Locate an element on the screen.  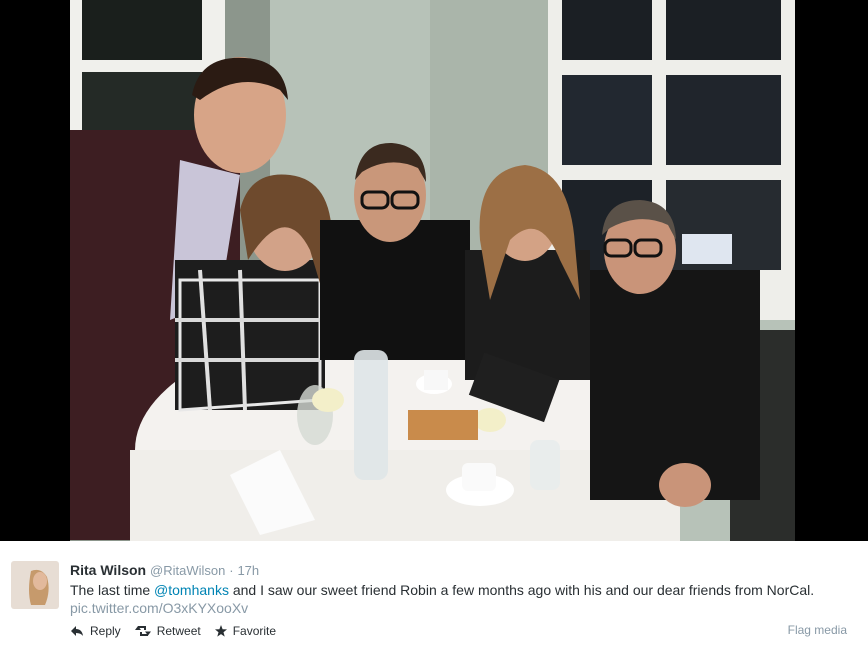
pic-link: pic.twitter.com/O3xKYXooXv is located at coordinates (159, 608).